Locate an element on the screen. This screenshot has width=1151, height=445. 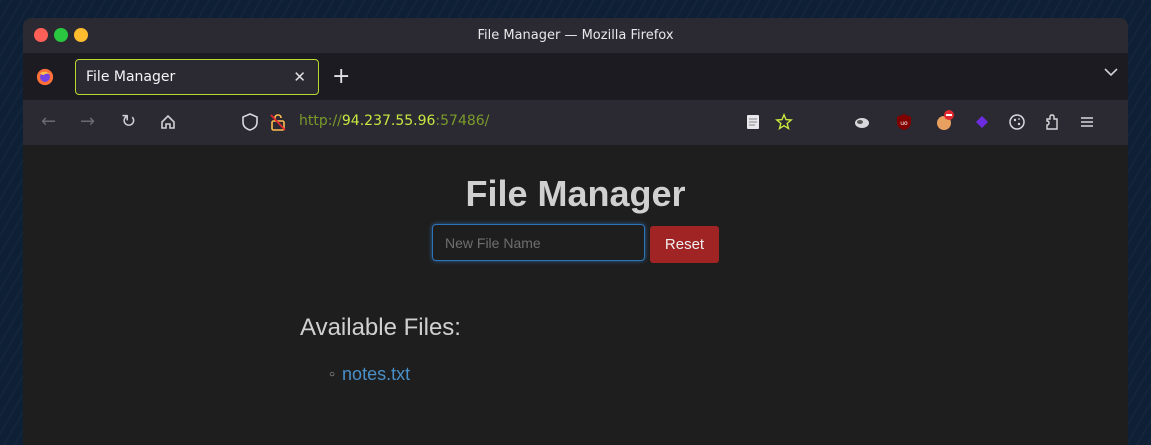
hamburger-menu-icon is located at coordinates (1087, 122).